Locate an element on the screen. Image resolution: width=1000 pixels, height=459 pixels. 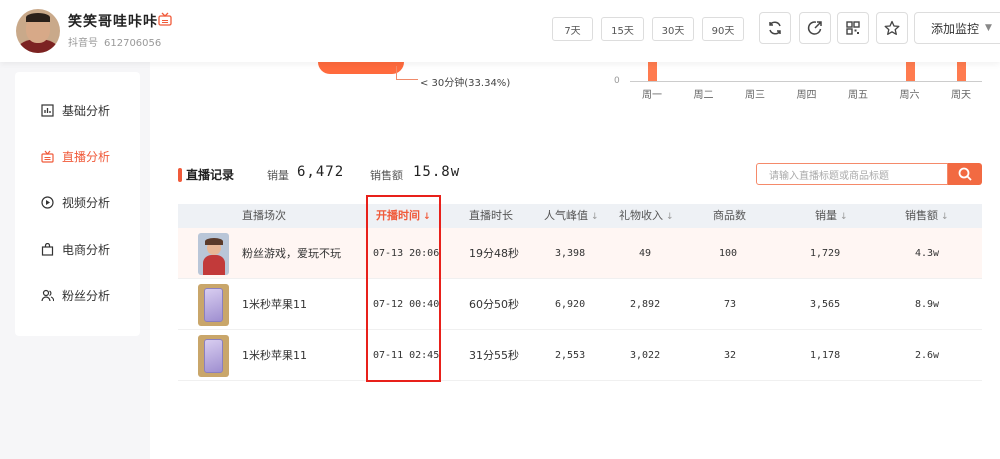
weekday-label: 周六 is located at coordinates (909, 95).